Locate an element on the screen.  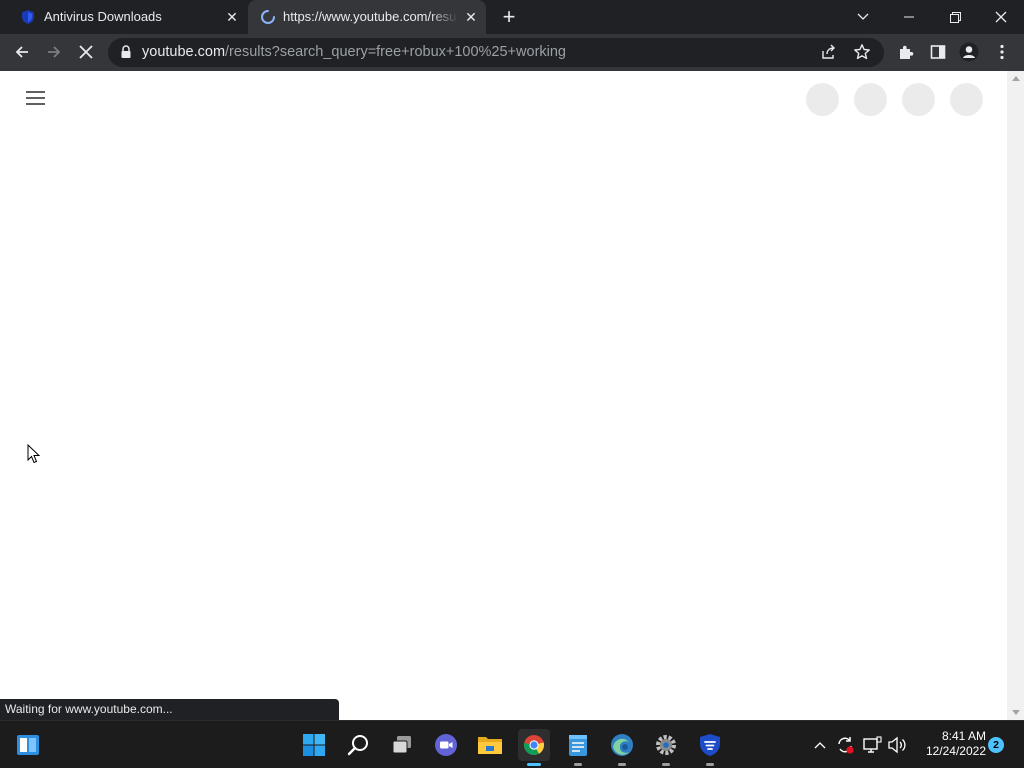
tab-search-button is located at coordinates (863, 17).